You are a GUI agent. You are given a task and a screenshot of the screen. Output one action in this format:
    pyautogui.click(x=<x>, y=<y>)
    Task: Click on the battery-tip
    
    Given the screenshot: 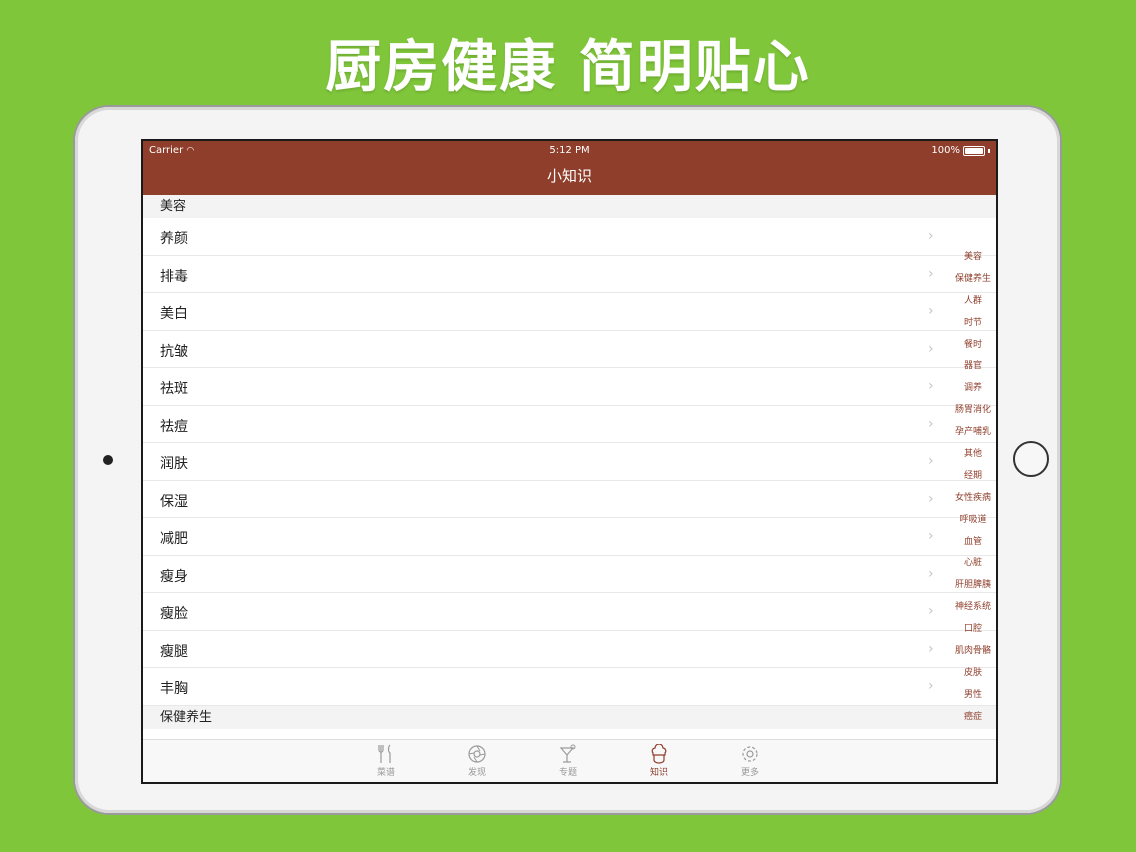 What is the action you would take?
    pyautogui.click(x=989, y=150)
    